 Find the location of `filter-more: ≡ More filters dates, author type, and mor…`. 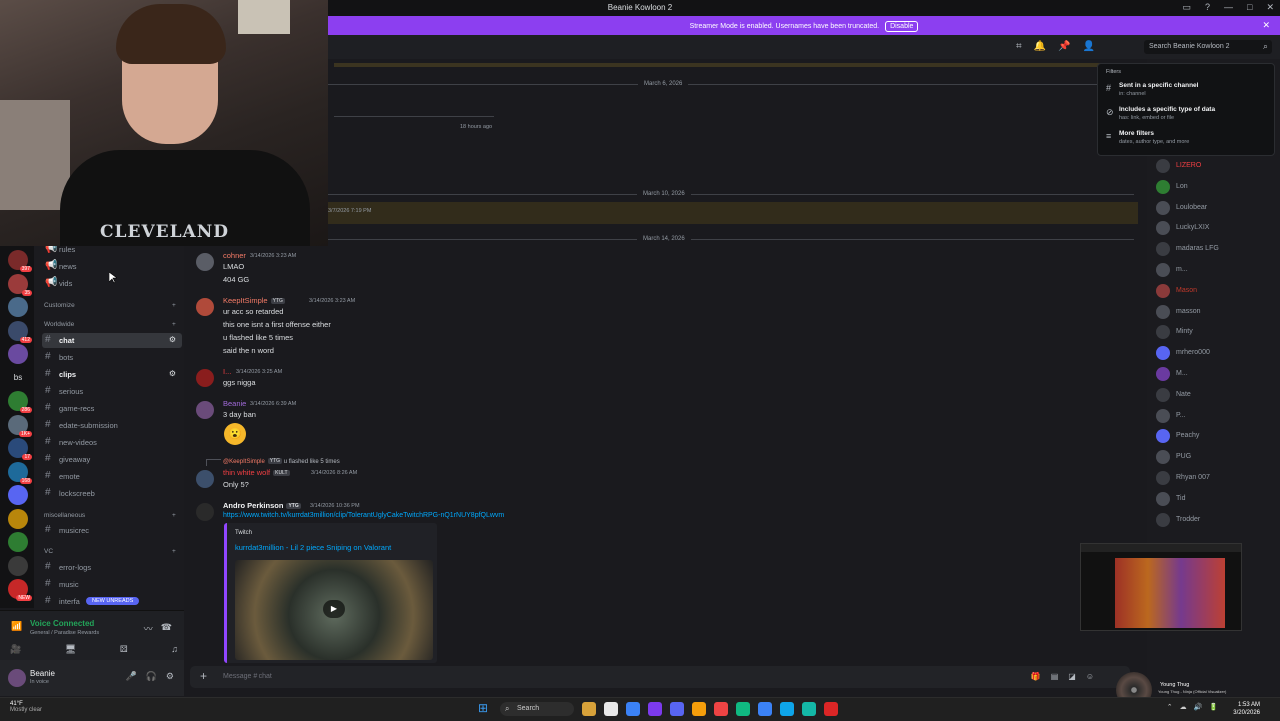

filter-more: ≡ More filters dates, author type, and mor… is located at coordinates (1186, 139).